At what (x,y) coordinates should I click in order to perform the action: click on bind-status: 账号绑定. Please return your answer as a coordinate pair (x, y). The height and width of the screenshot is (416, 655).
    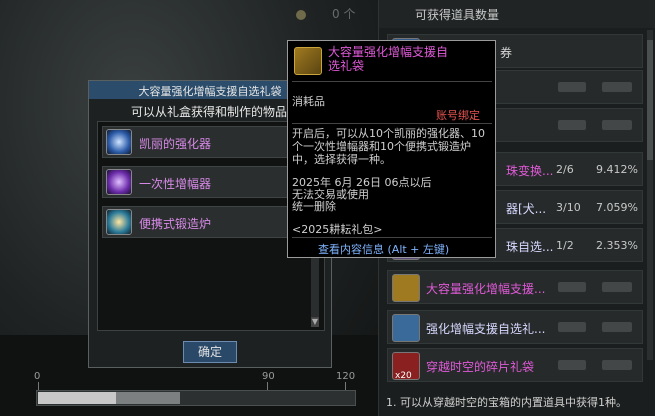
    Looking at the image, I should click on (458, 115).